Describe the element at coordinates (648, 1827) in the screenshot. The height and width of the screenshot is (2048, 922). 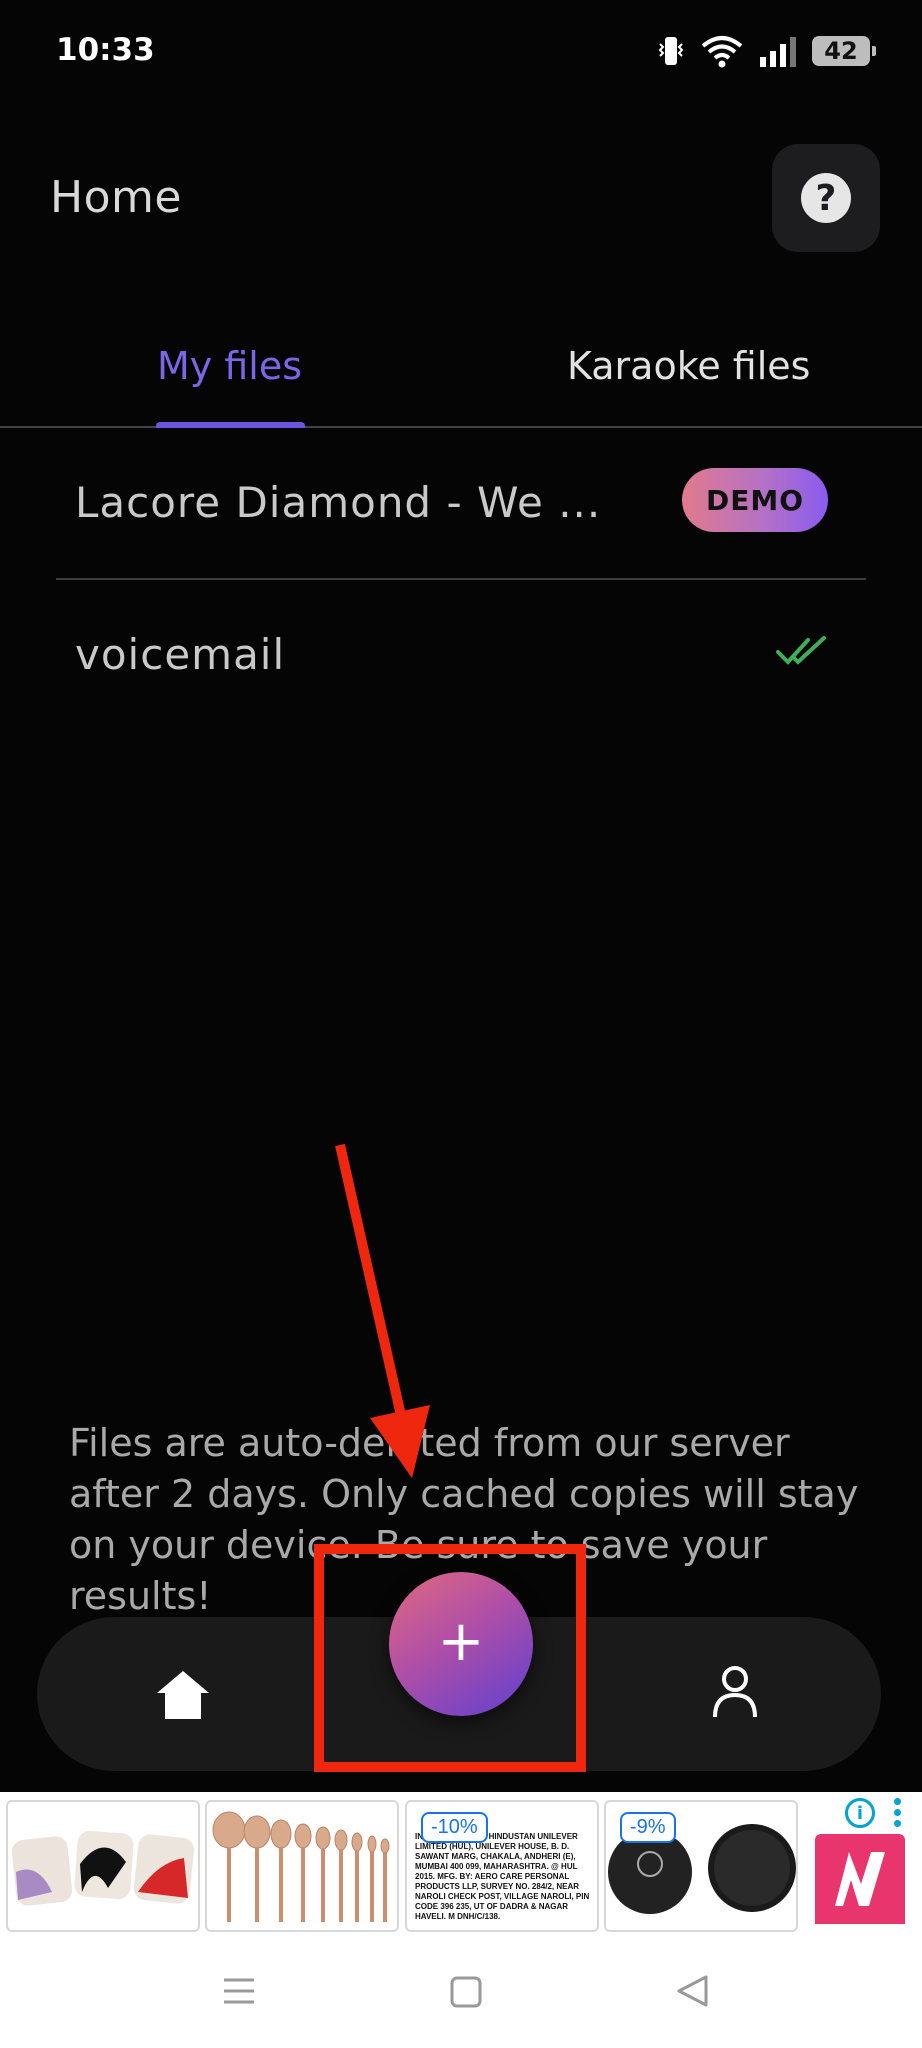
I see `discount-badge: -9%` at that location.